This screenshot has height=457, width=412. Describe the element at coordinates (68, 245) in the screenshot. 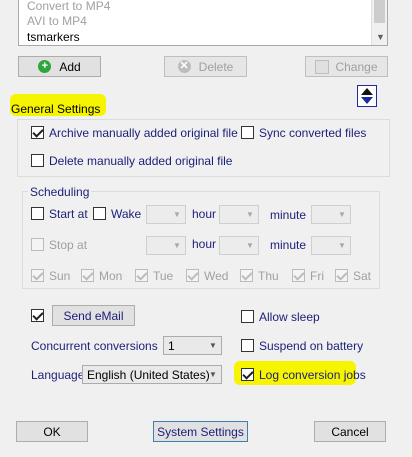

I see `stop-at-label: Stop at` at that location.